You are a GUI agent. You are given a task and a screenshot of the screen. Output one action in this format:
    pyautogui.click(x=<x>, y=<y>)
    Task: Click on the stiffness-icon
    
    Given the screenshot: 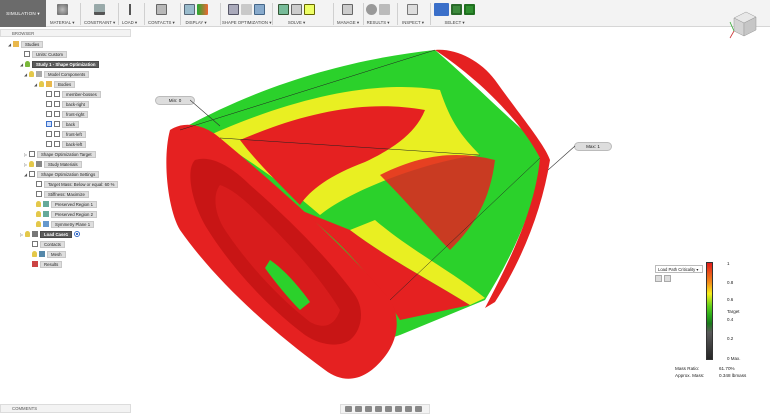 What is the action you would take?
    pyautogui.click(x=39, y=194)
    